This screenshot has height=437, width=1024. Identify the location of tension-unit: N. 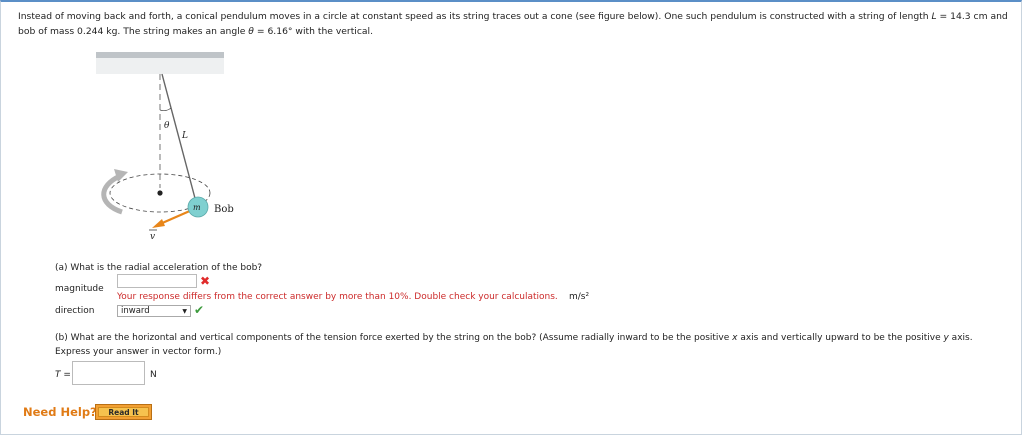
(153, 375).